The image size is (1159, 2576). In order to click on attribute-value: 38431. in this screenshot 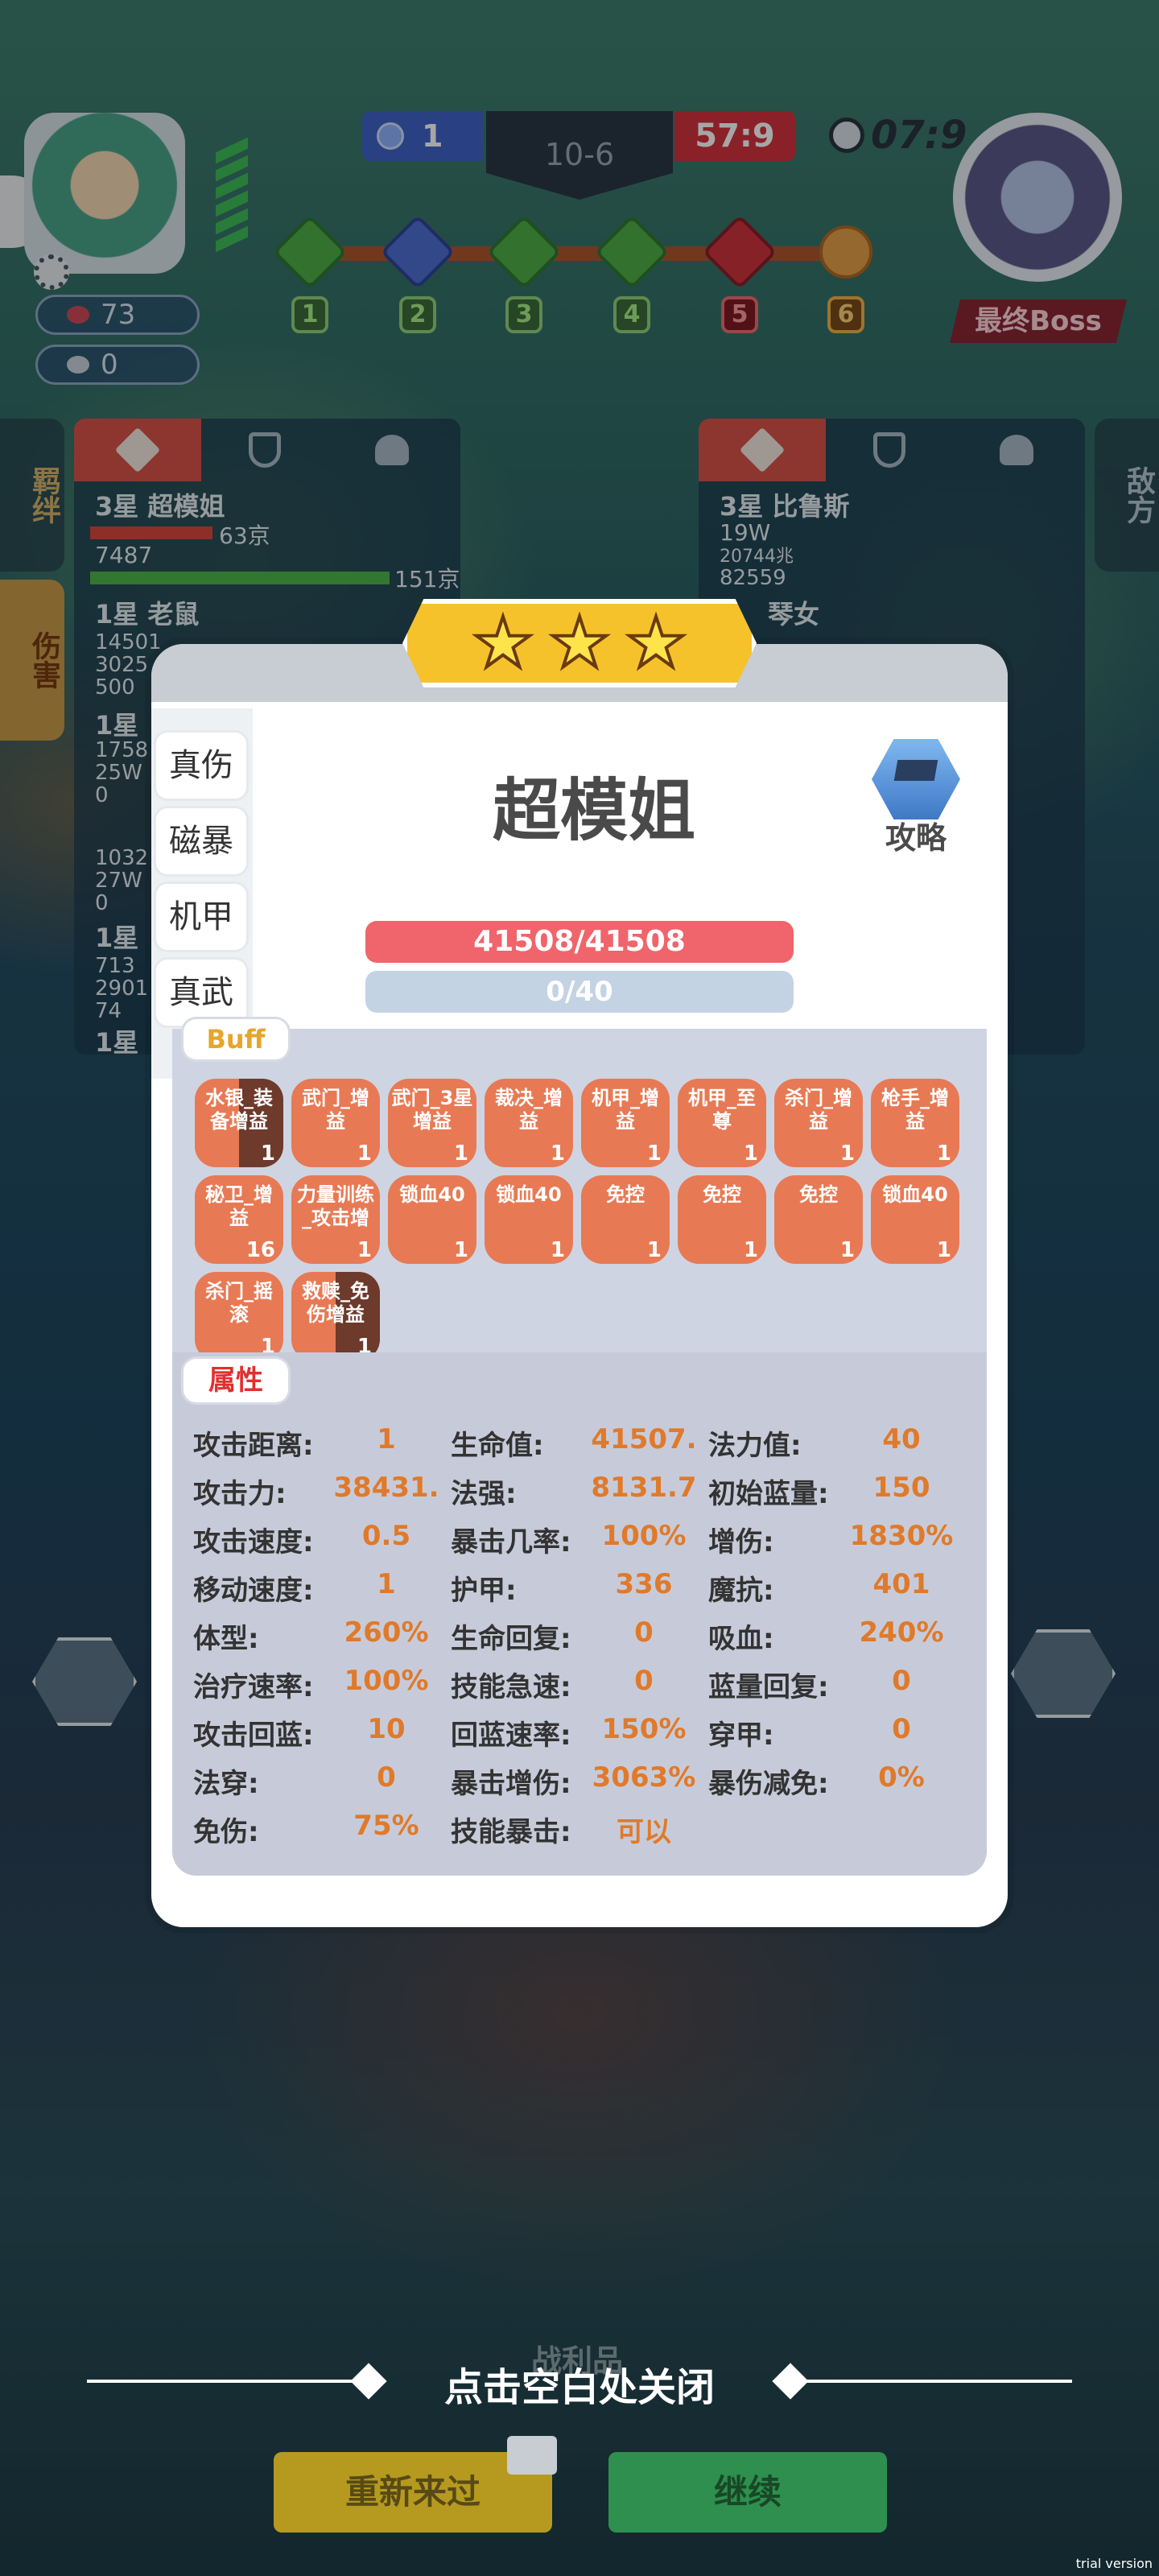, I will do `click(386, 1487)`.